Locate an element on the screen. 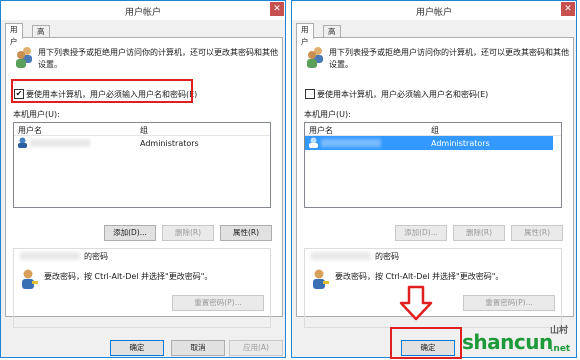 Image resolution: width=580 pixels, height=360 pixels. cancel-button: 取消 is located at coordinates (198, 348).